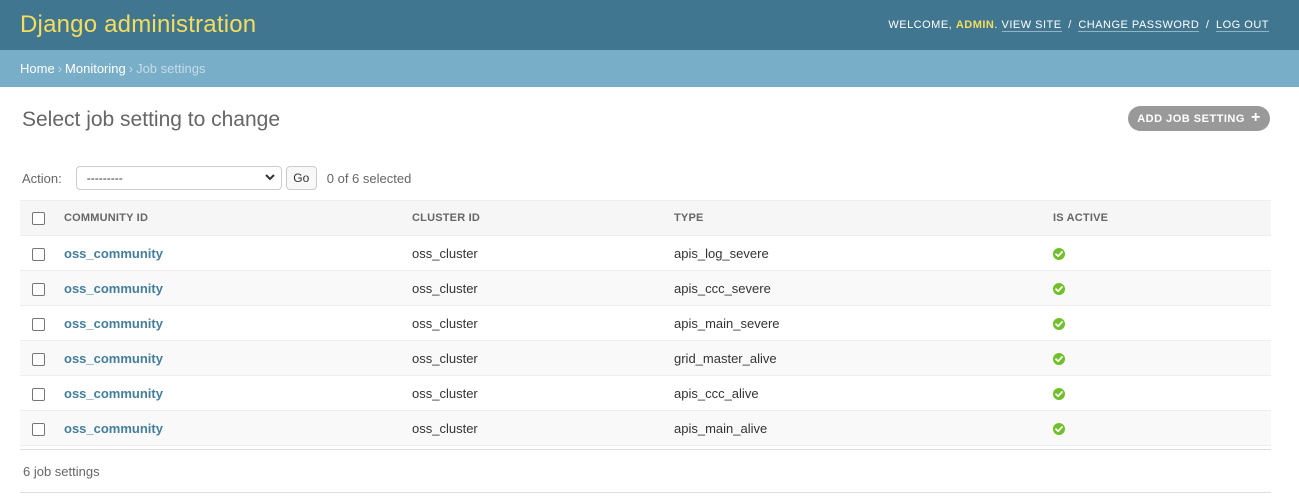 The image size is (1299, 503). What do you see at coordinates (860, 288) in the screenshot?
I see `type-cell: apis_ccc_severe` at bounding box center [860, 288].